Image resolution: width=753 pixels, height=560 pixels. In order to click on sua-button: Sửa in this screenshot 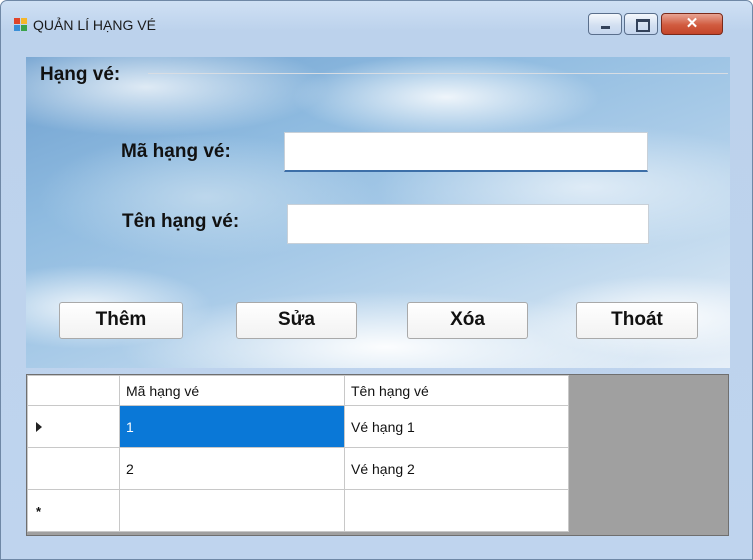, I will do `click(296, 320)`.